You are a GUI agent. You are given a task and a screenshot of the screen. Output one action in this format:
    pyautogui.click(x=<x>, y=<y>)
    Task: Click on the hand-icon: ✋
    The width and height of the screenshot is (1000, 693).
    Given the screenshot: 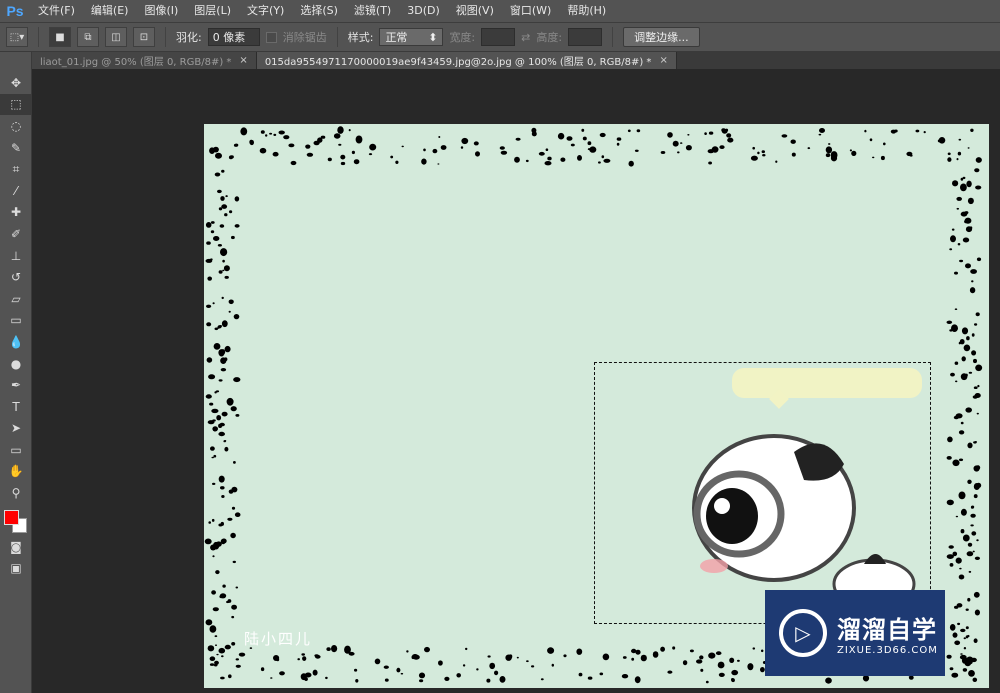 What is the action you would take?
    pyautogui.click(x=16, y=472)
    